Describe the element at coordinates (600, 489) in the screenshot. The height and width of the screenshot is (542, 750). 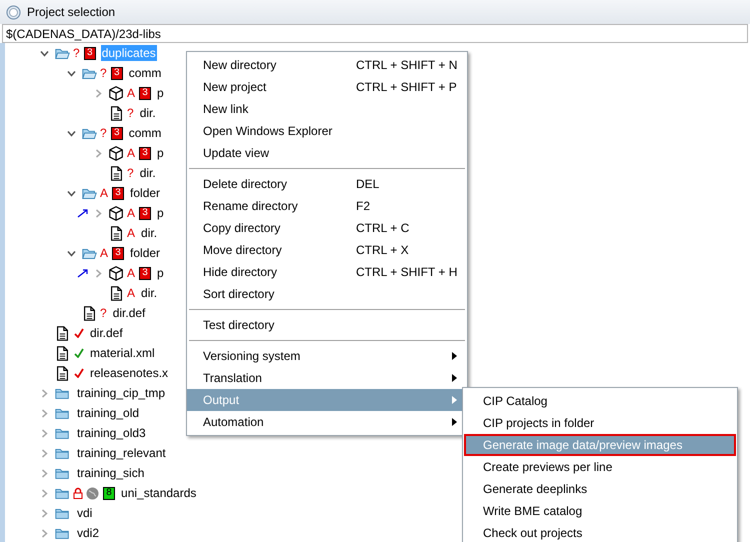
I see `menu-item: Generate deeplinks` at that location.